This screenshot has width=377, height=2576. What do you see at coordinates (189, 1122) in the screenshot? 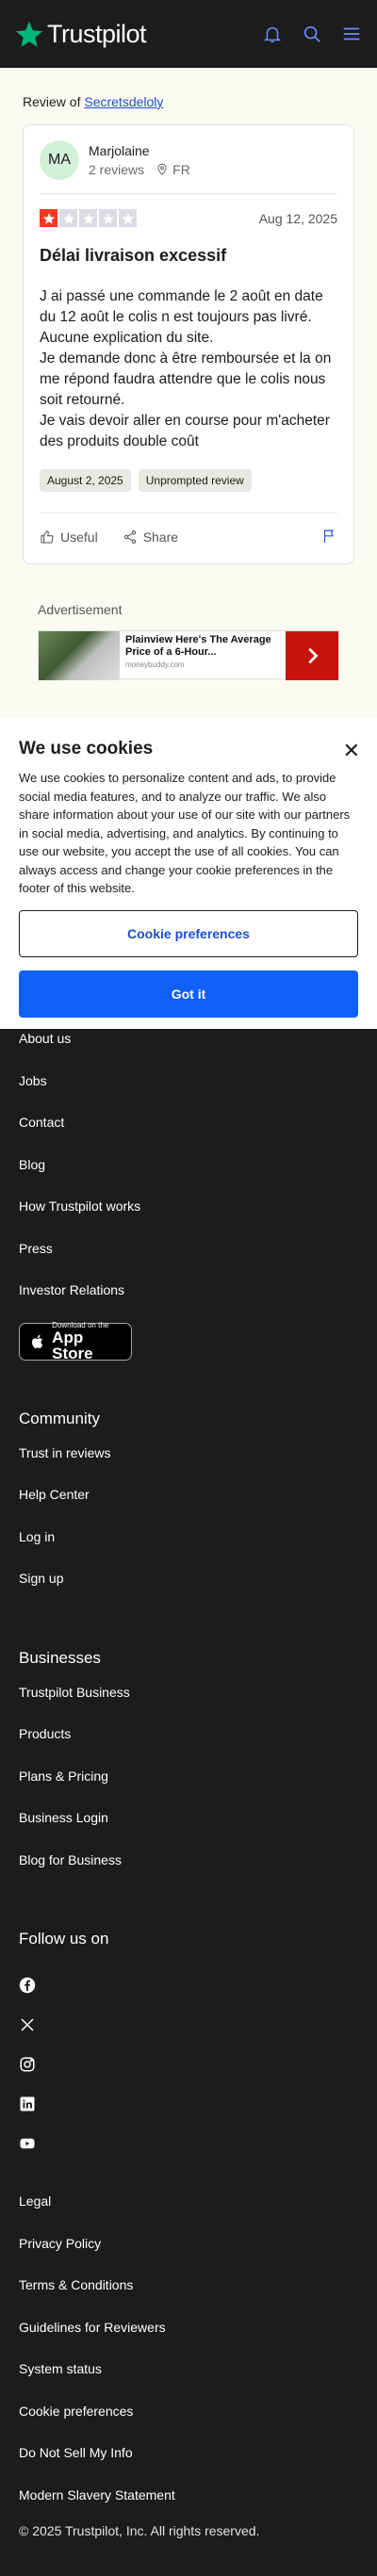
I see `footer-link: Contact` at bounding box center [189, 1122].